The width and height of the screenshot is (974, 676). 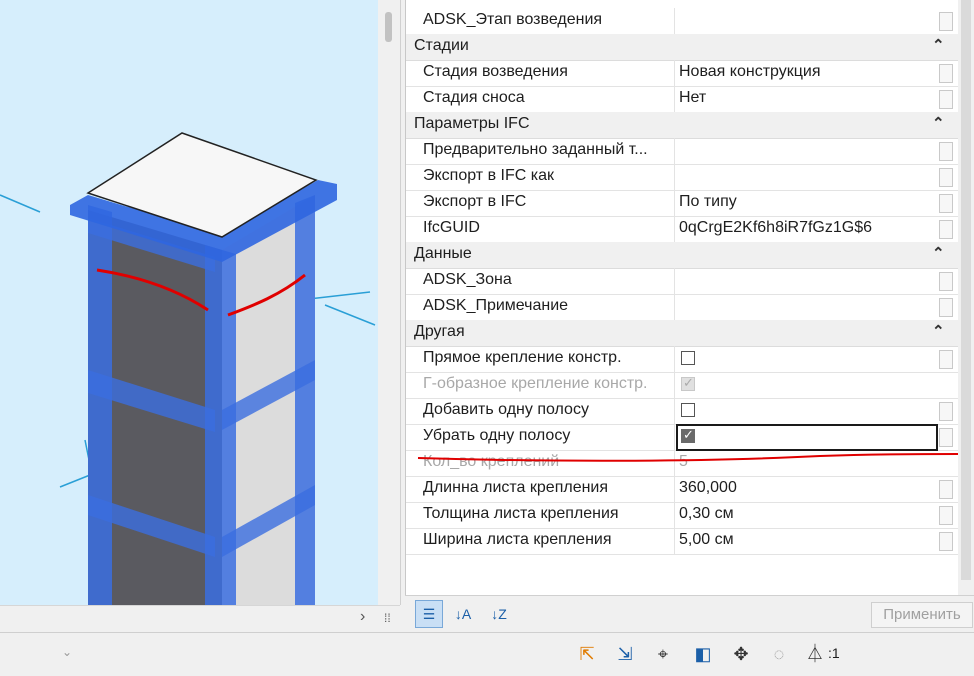 What do you see at coordinates (689, 614) in the screenshot?
I see `properties-toolbar: ☰ ↓A ↓Z Применить` at bounding box center [689, 614].